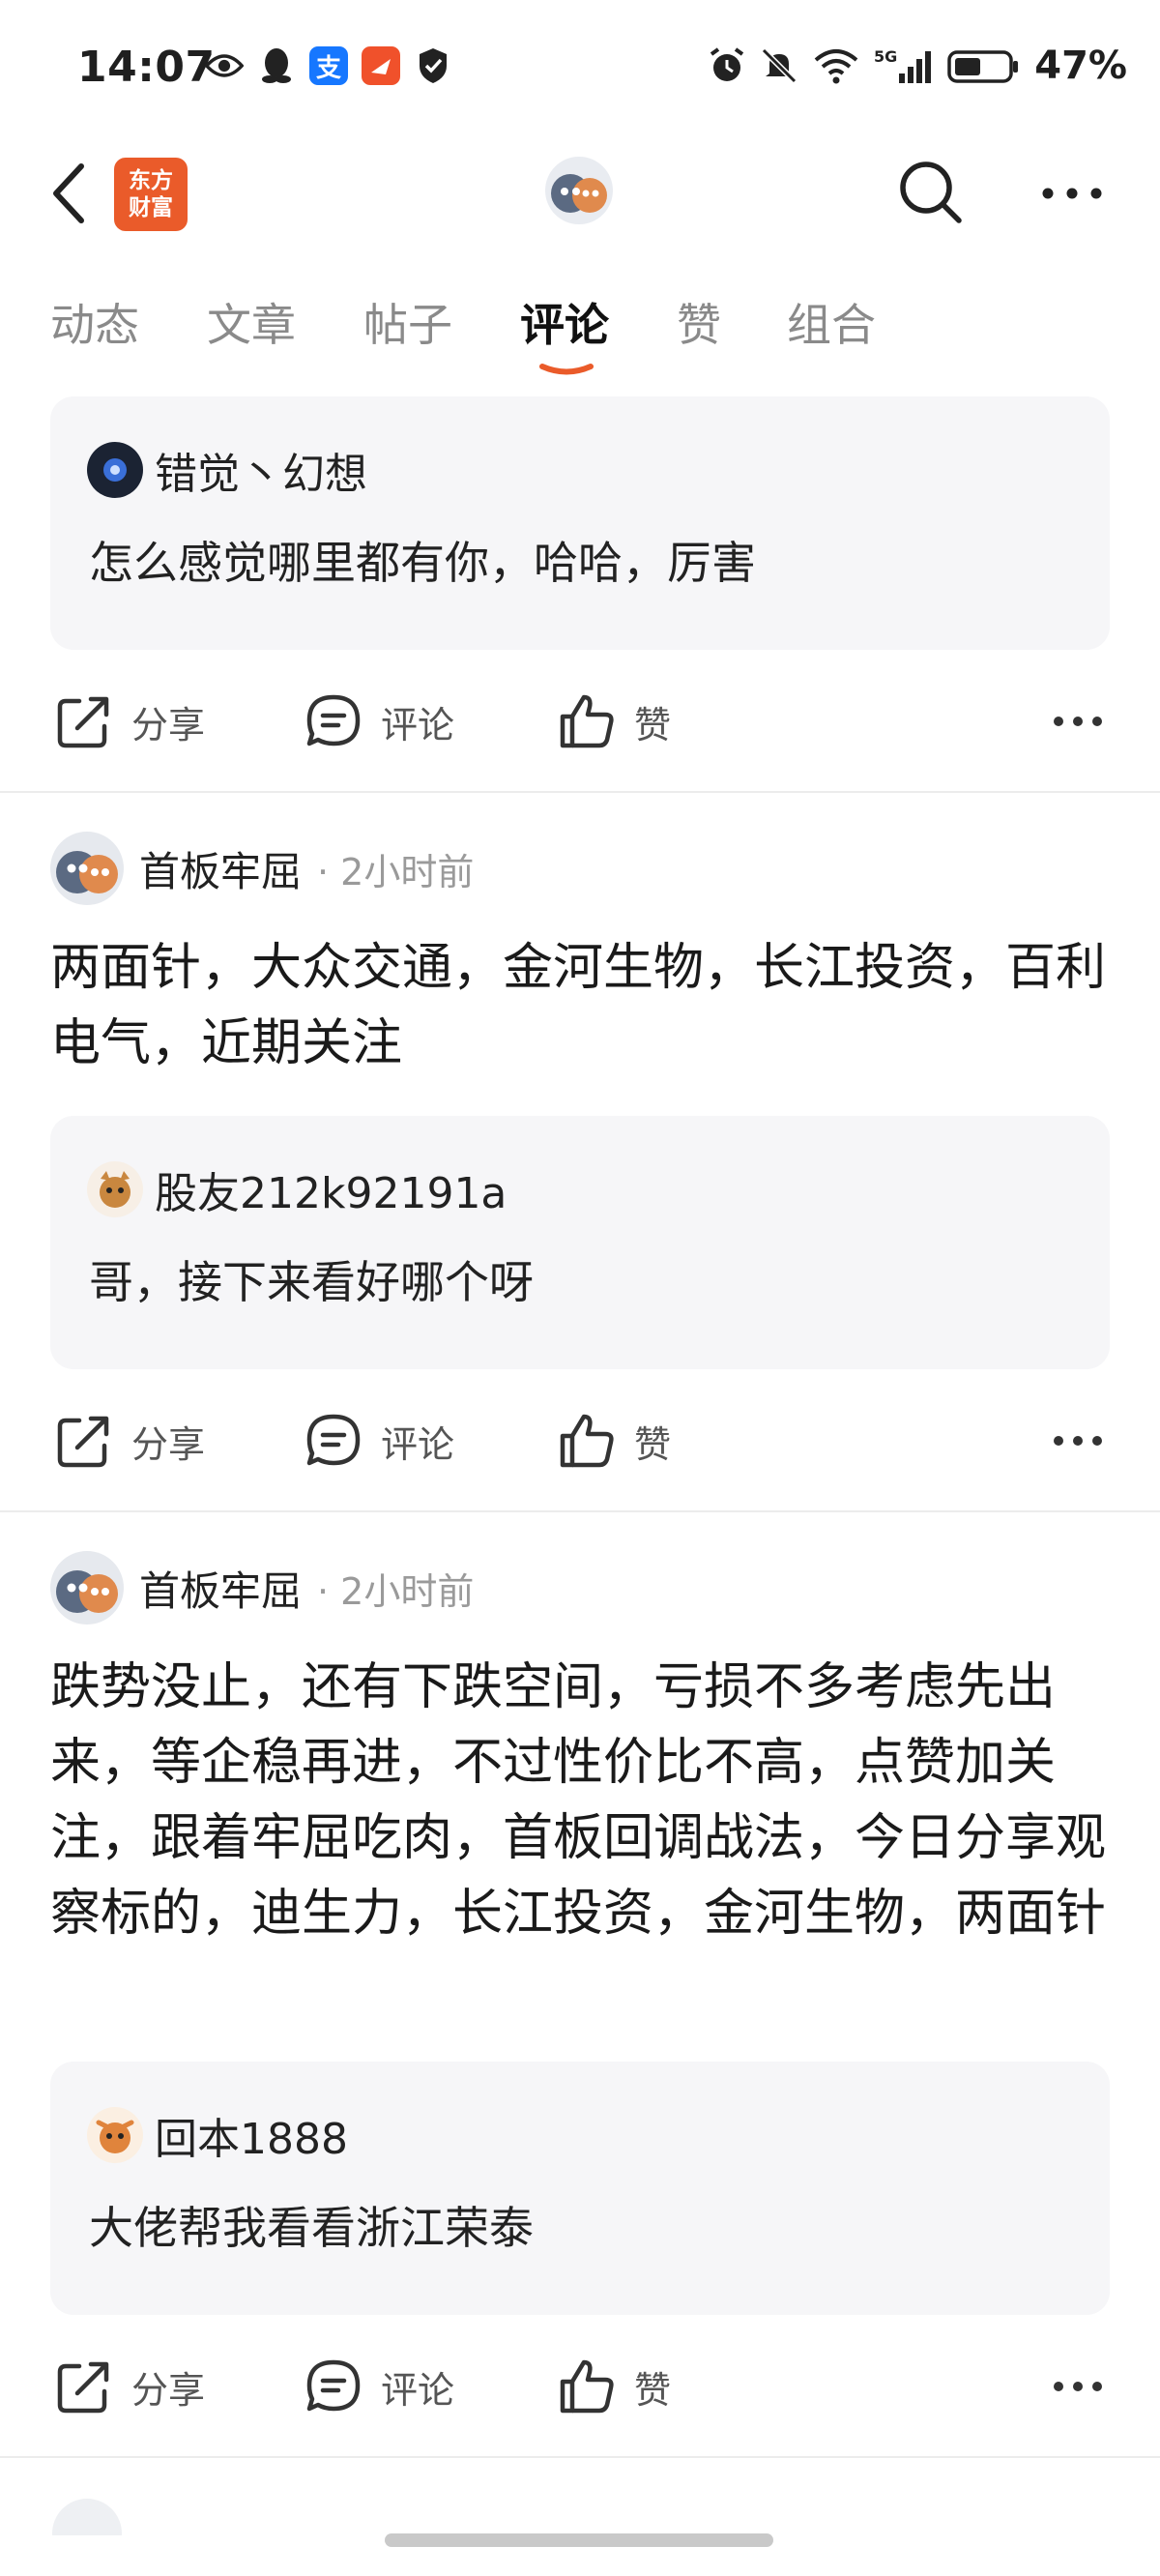 This screenshot has width=1160, height=2576. Describe the element at coordinates (831, 322) in the screenshot. I see `tab-portfolio: 组合` at that location.